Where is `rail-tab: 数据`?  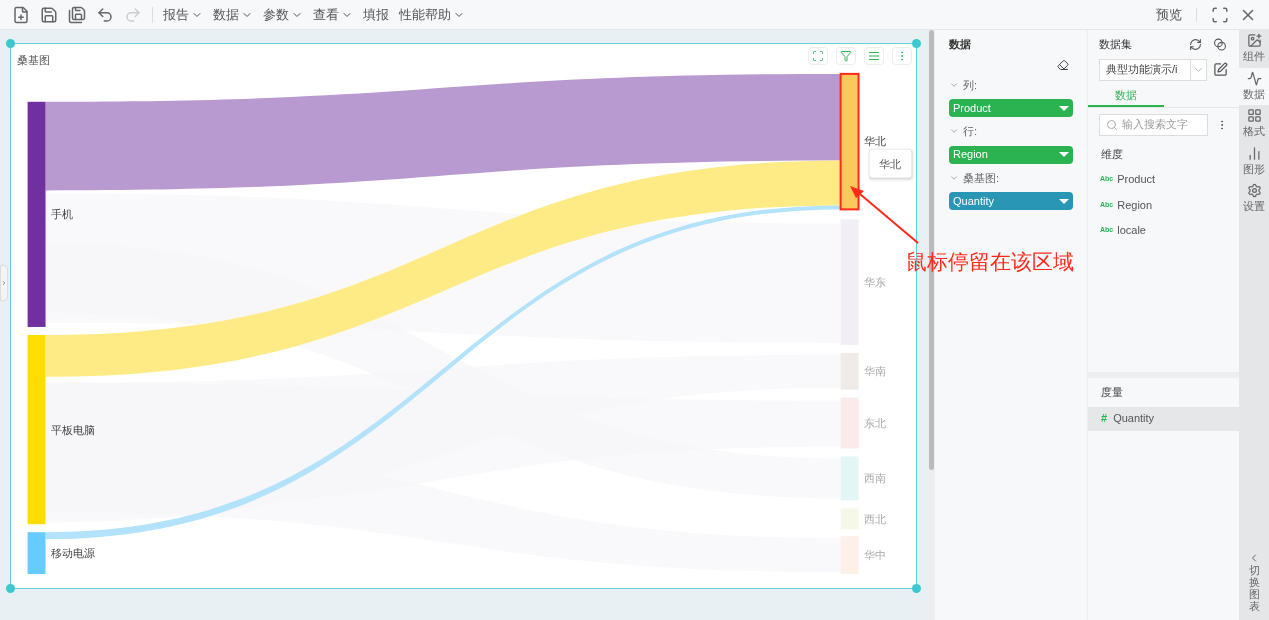 rail-tab: 数据 is located at coordinates (1254, 86).